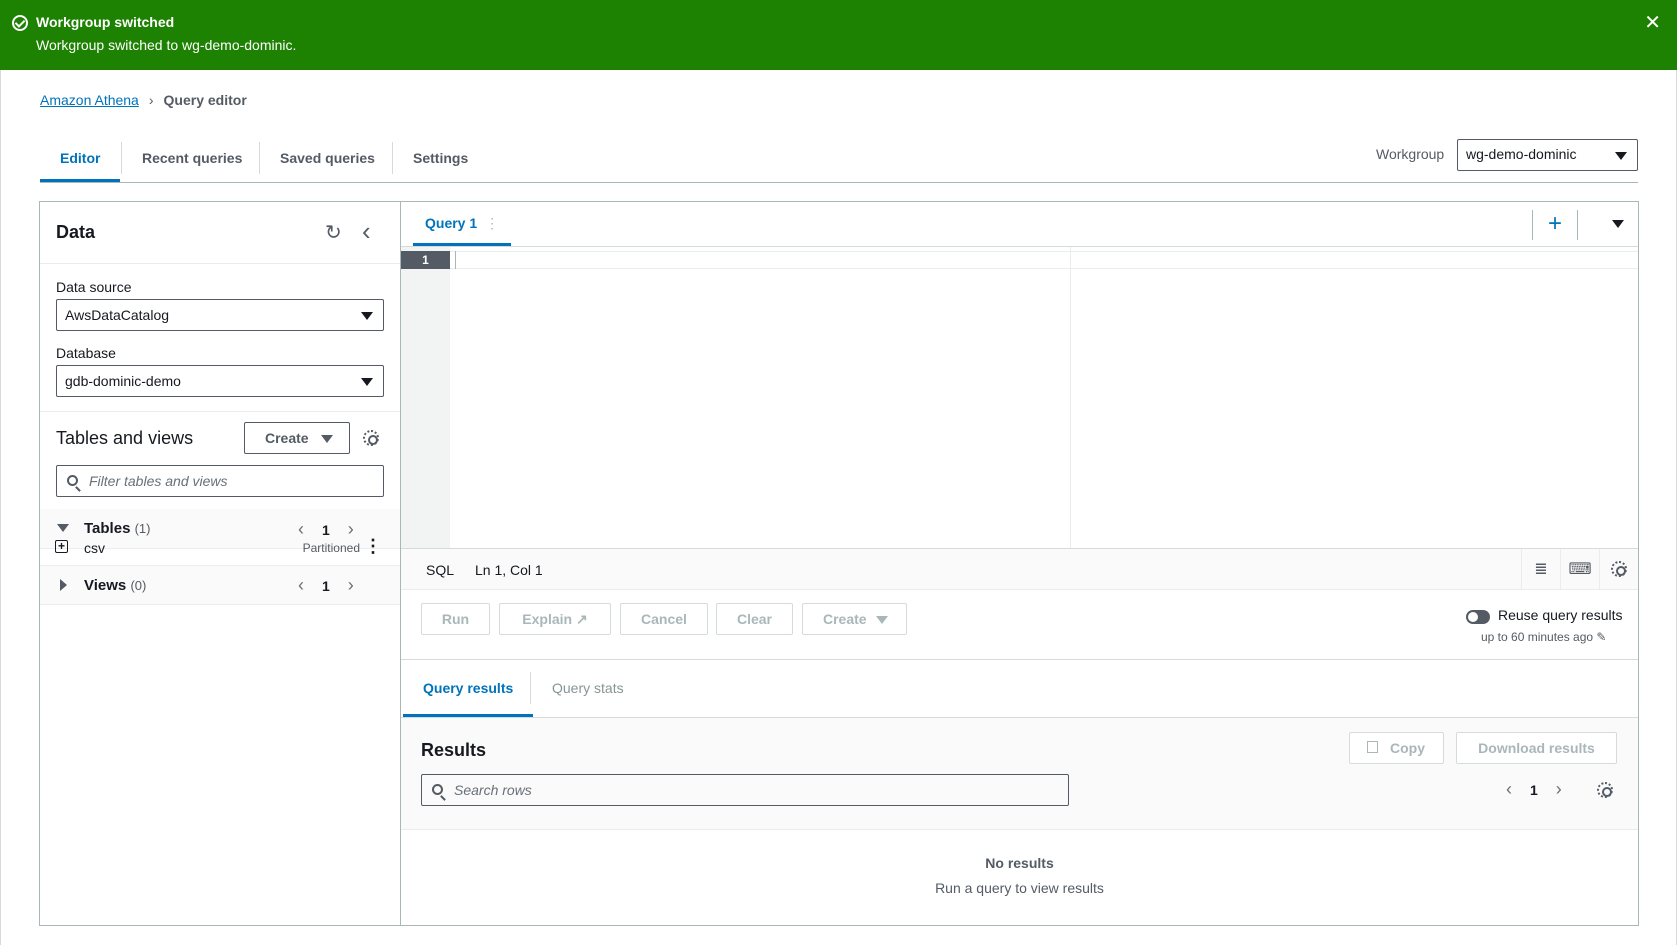 The image size is (1677, 945). What do you see at coordinates (331, 548) in the screenshot?
I see `partitioned-badge: Partitioned` at bounding box center [331, 548].